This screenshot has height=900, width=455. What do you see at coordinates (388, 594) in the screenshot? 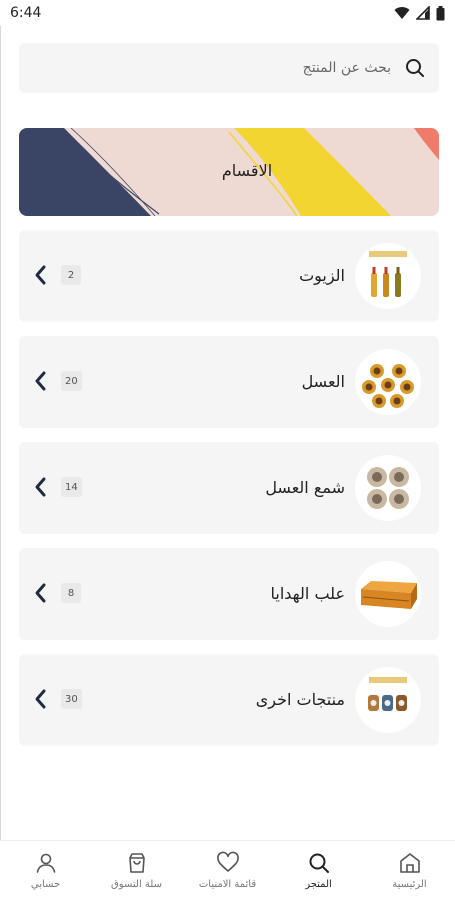
I see `gift-box-thumbnail` at bounding box center [388, 594].